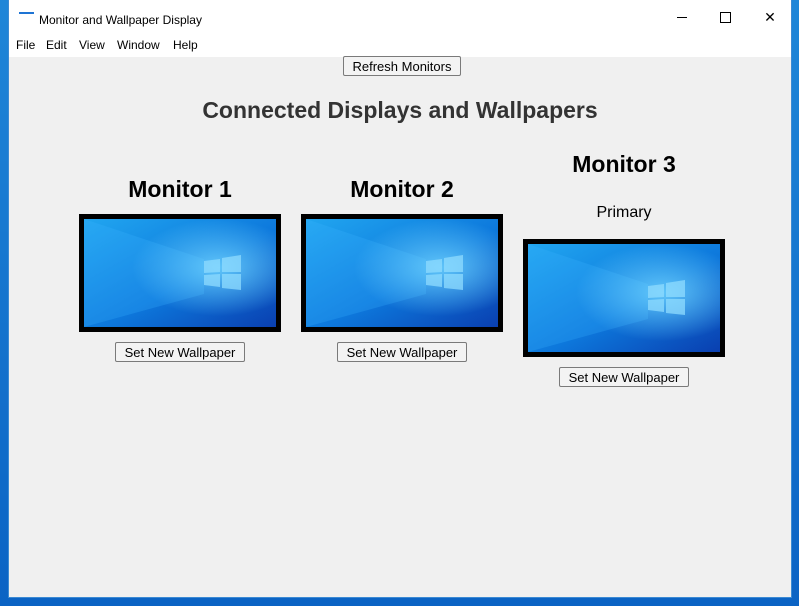 Image resolution: width=799 pixels, height=606 pixels. I want to click on window-title: Monitor and Wallpaper Display, so click(120, 20).